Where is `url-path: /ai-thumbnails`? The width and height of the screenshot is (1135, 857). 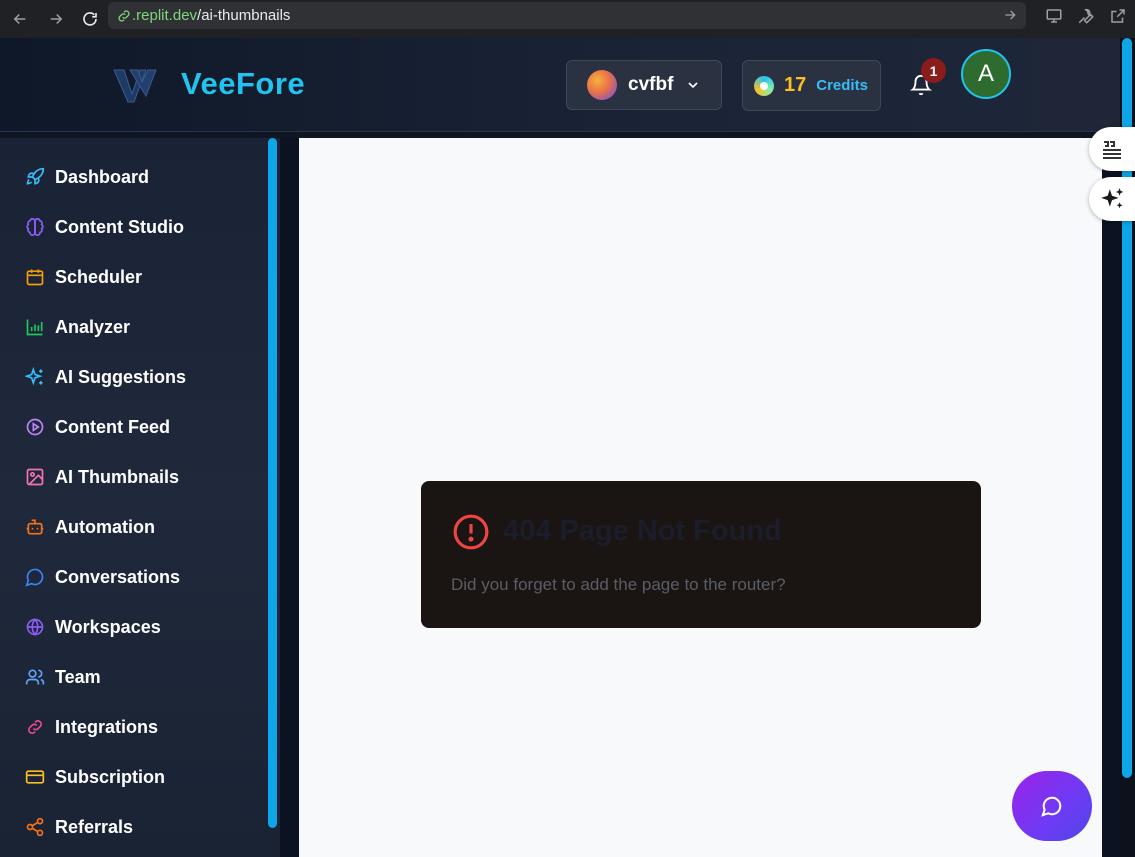
url-path: /ai-thumbnails is located at coordinates (244, 15).